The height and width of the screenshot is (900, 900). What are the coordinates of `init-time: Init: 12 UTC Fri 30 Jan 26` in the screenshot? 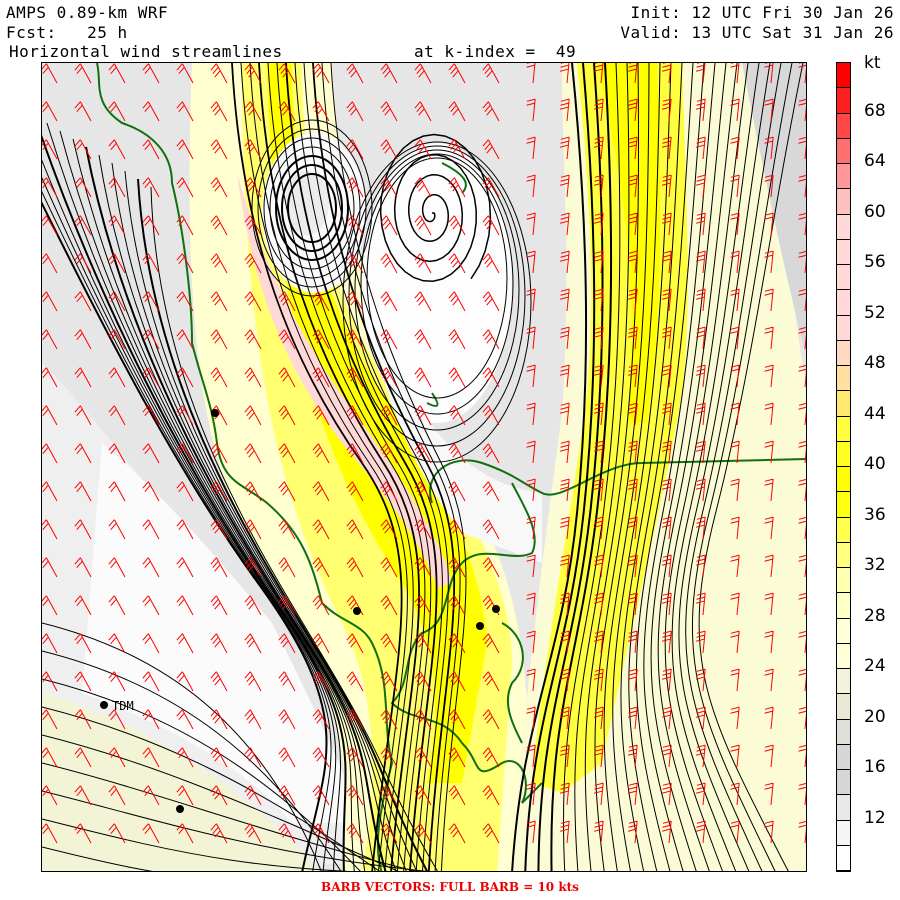 It's located at (762, 12).